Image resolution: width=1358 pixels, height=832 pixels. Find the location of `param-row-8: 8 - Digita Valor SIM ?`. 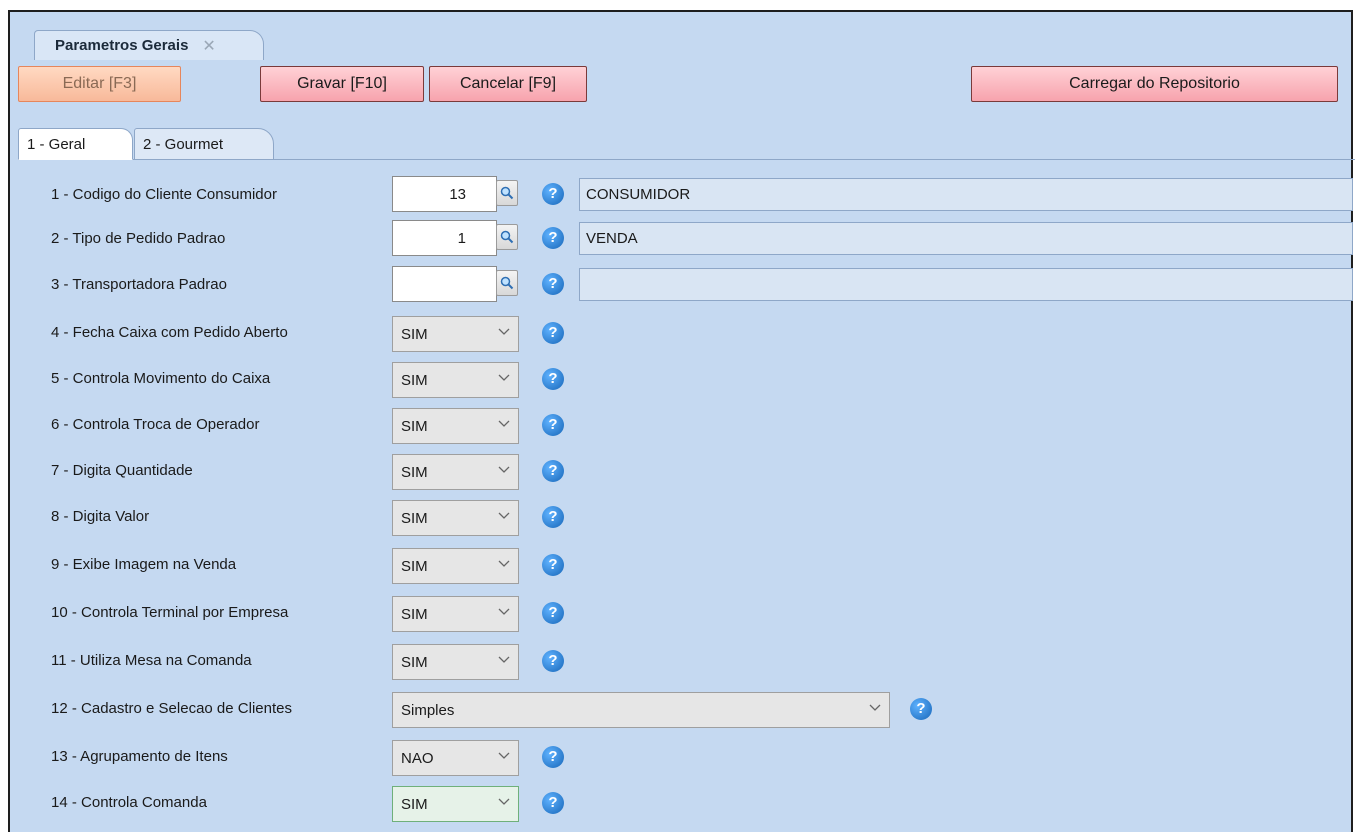

param-row-8: 8 - Digita Valor SIM ? is located at coordinates (683, 518).